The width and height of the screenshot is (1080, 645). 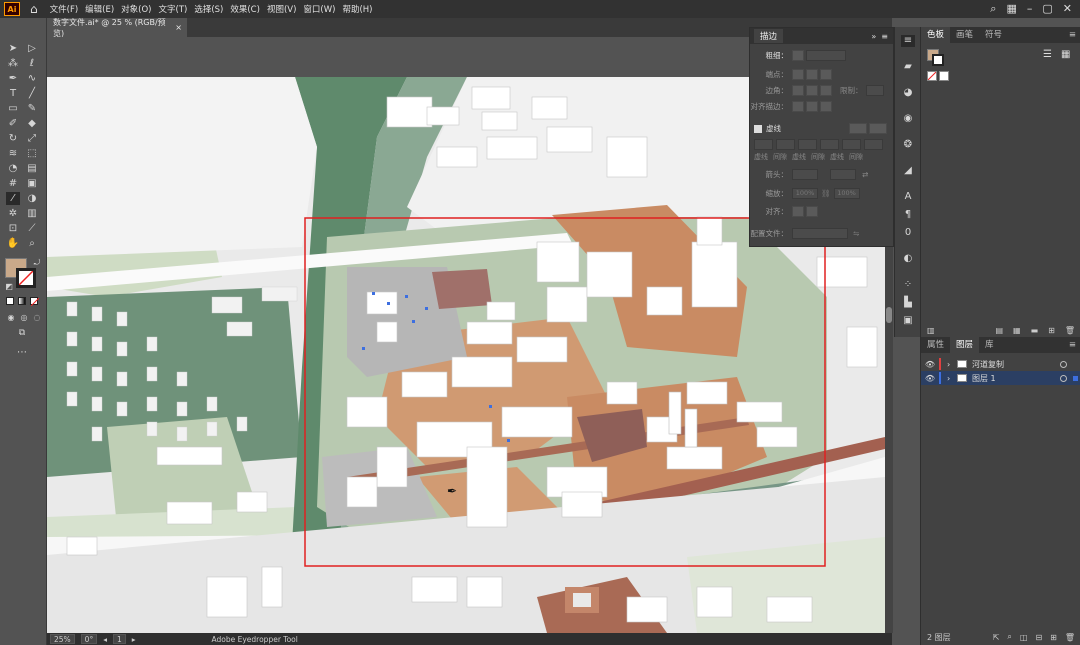 What do you see at coordinates (908, 145) in the screenshot?
I see `appearance-icon: ❂` at bounding box center [908, 145].